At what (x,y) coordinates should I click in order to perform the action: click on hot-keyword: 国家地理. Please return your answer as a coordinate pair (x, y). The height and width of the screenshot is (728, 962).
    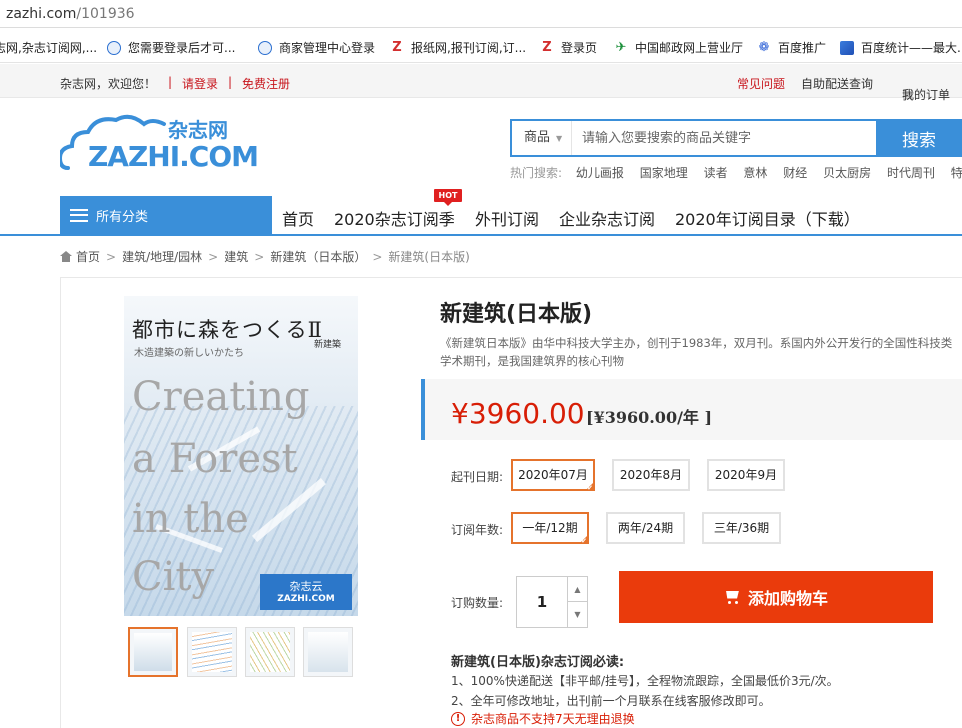
    Looking at the image, I should click on (664, 173).